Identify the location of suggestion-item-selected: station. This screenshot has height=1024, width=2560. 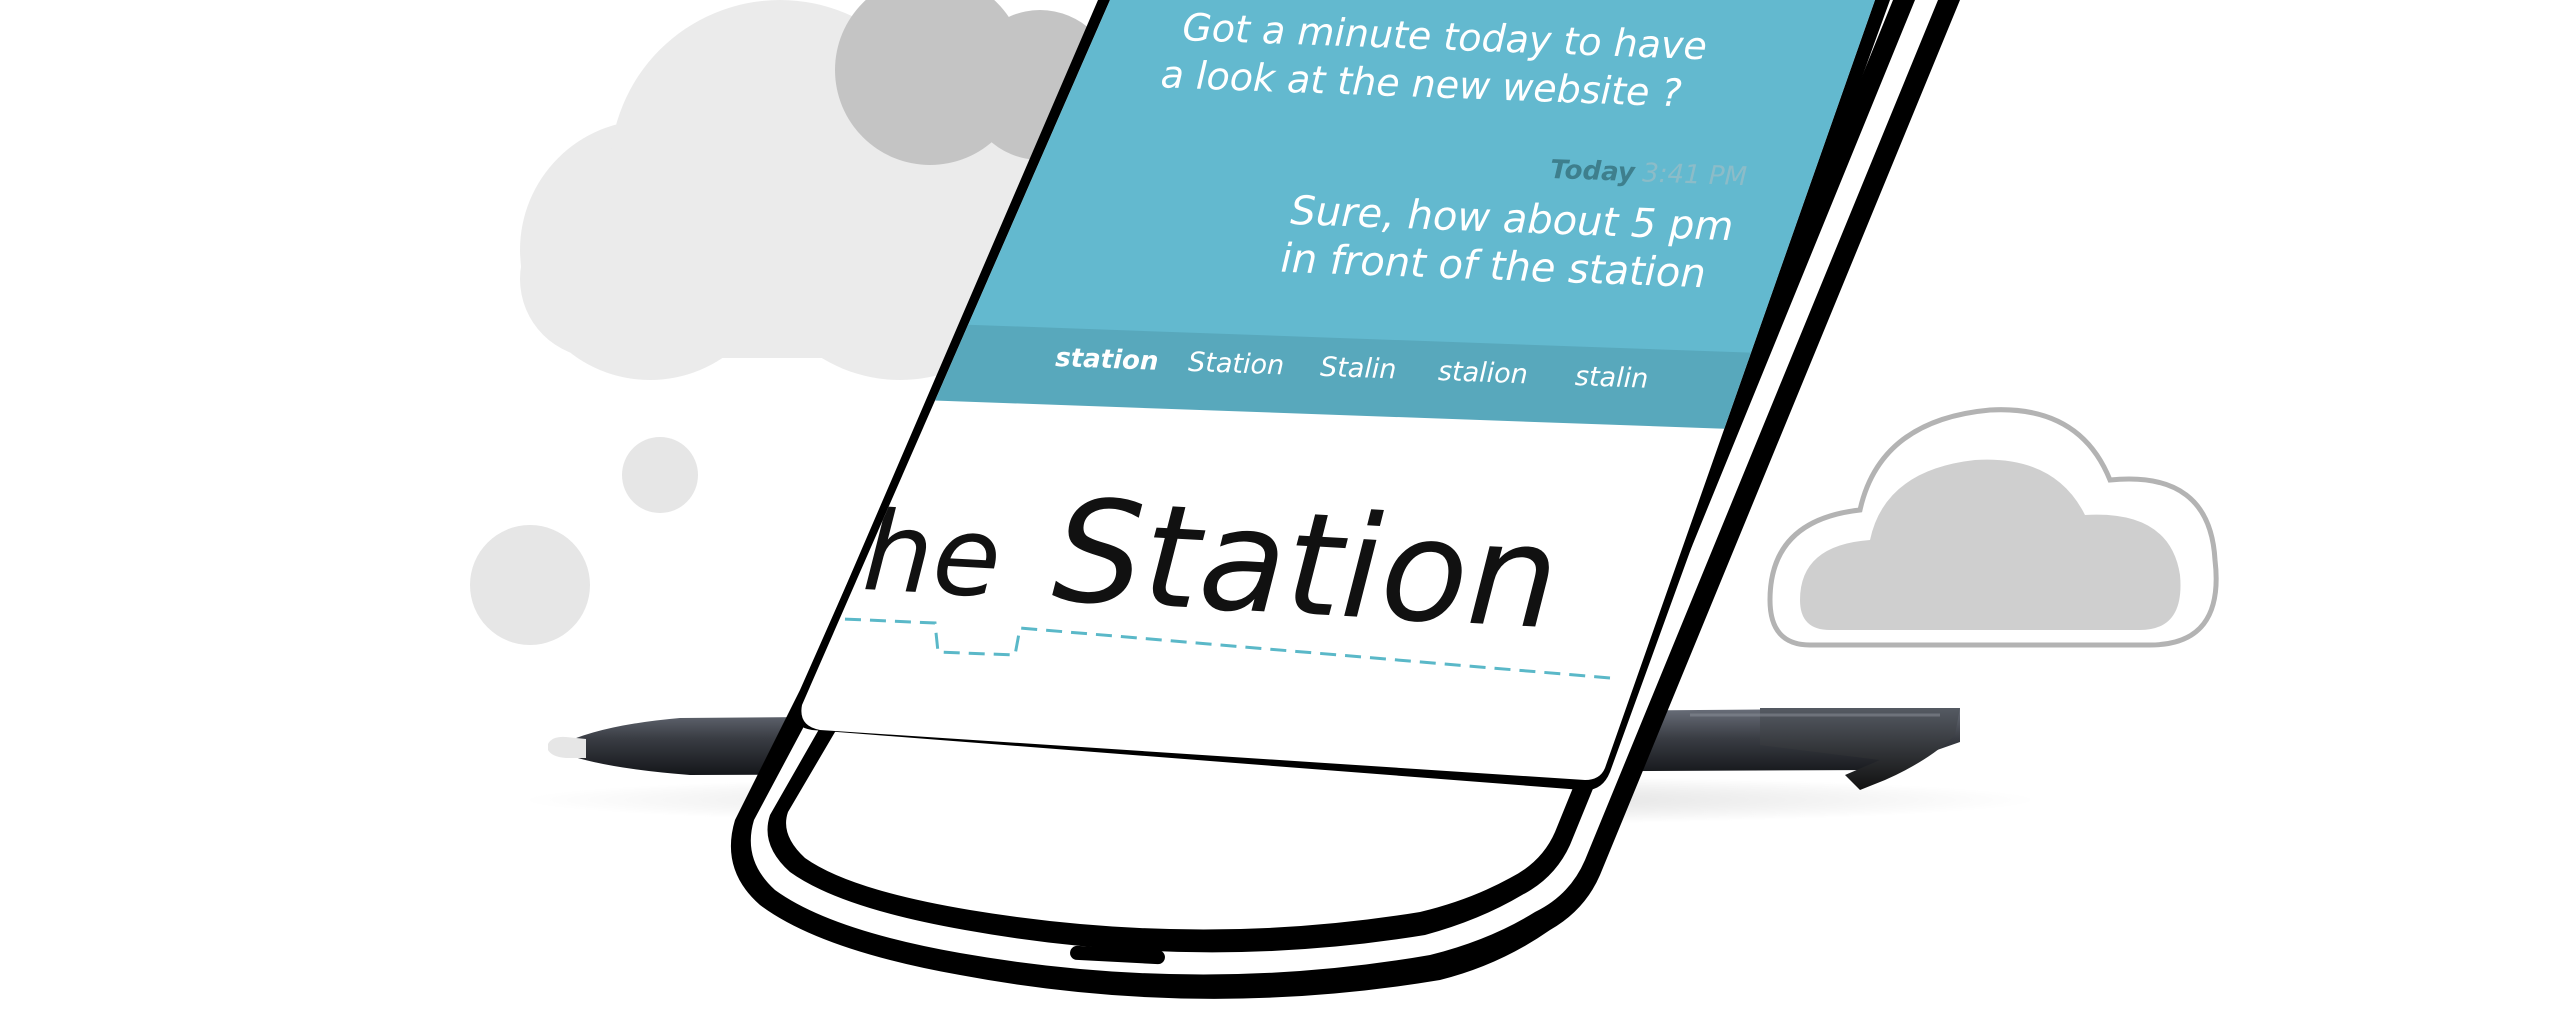
(1107, 360).